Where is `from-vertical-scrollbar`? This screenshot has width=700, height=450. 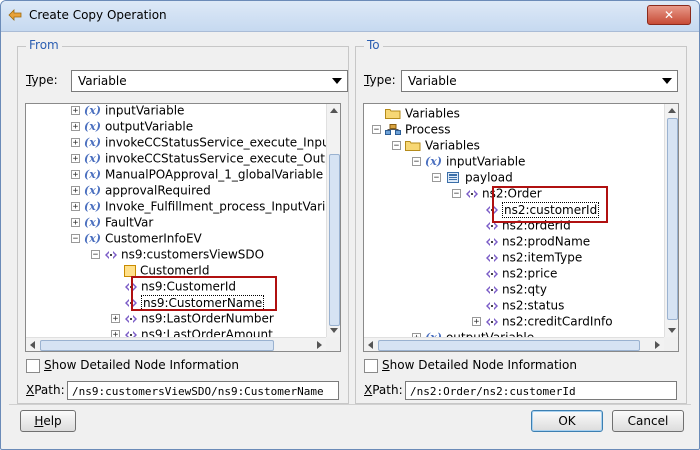 from-vertical-scrollbar is located at coordinates (333, 220).